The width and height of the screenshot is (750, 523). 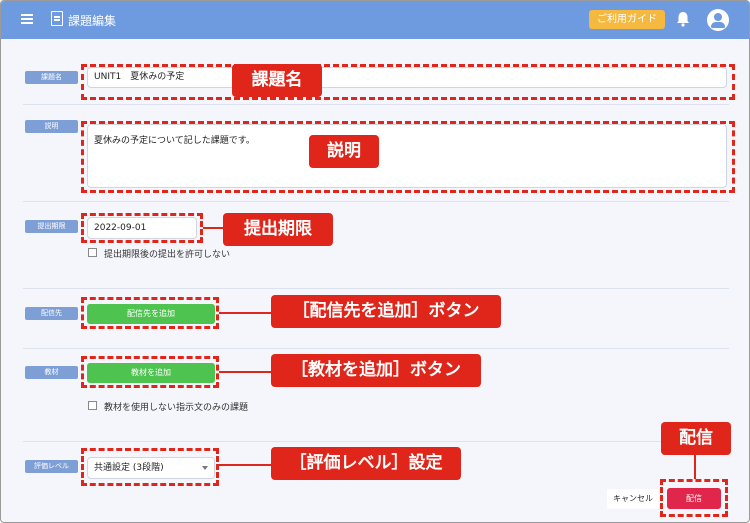 What do you see at coordinates (51, 466) in the screenshot?
I see `grading-label: 評価レベル` at bounding box center [51, 466].